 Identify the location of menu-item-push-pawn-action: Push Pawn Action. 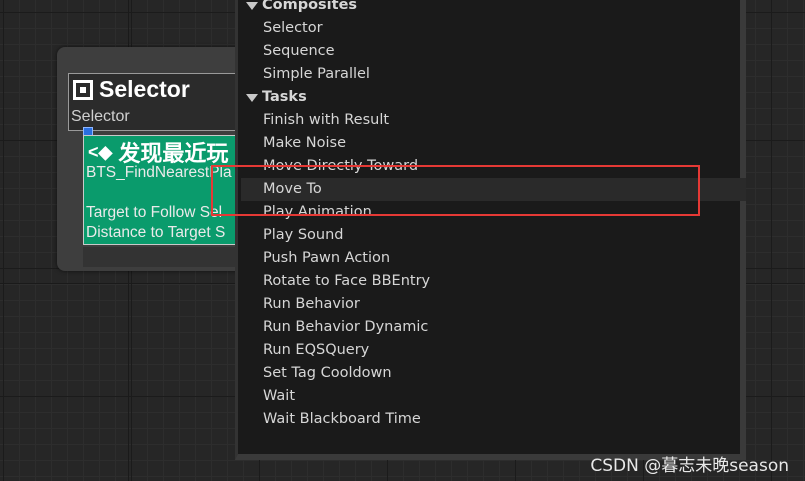
(326, 258).